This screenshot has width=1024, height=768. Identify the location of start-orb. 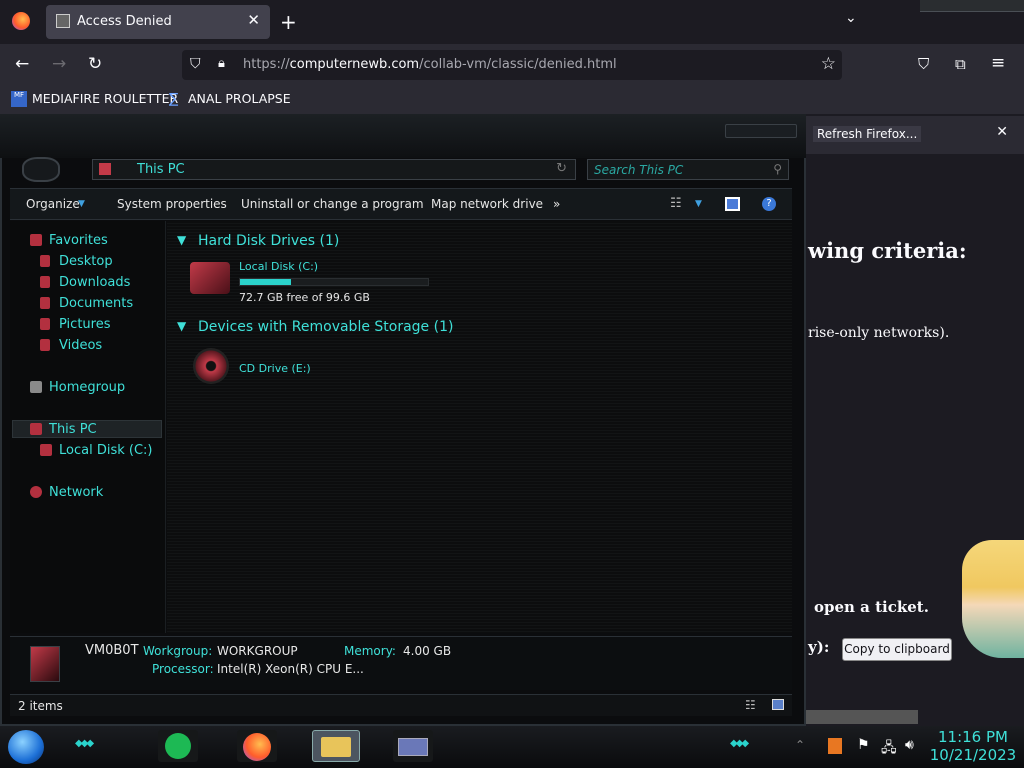
(26, 747).